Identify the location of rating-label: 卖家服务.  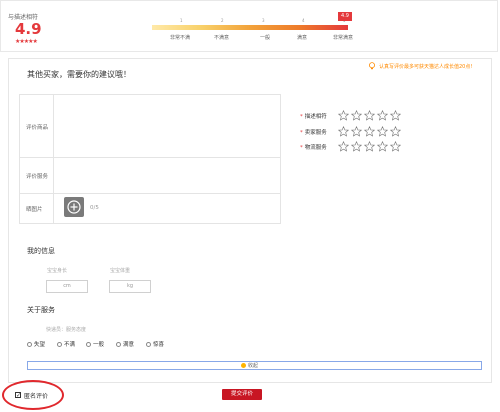
(315, 133).